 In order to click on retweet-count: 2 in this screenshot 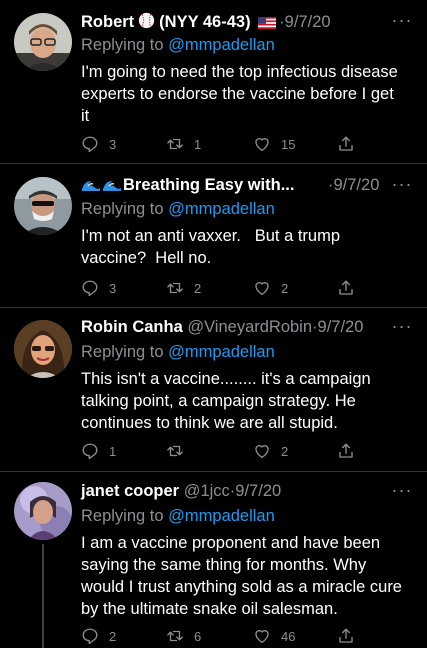, I will do `click(198, 288)`.